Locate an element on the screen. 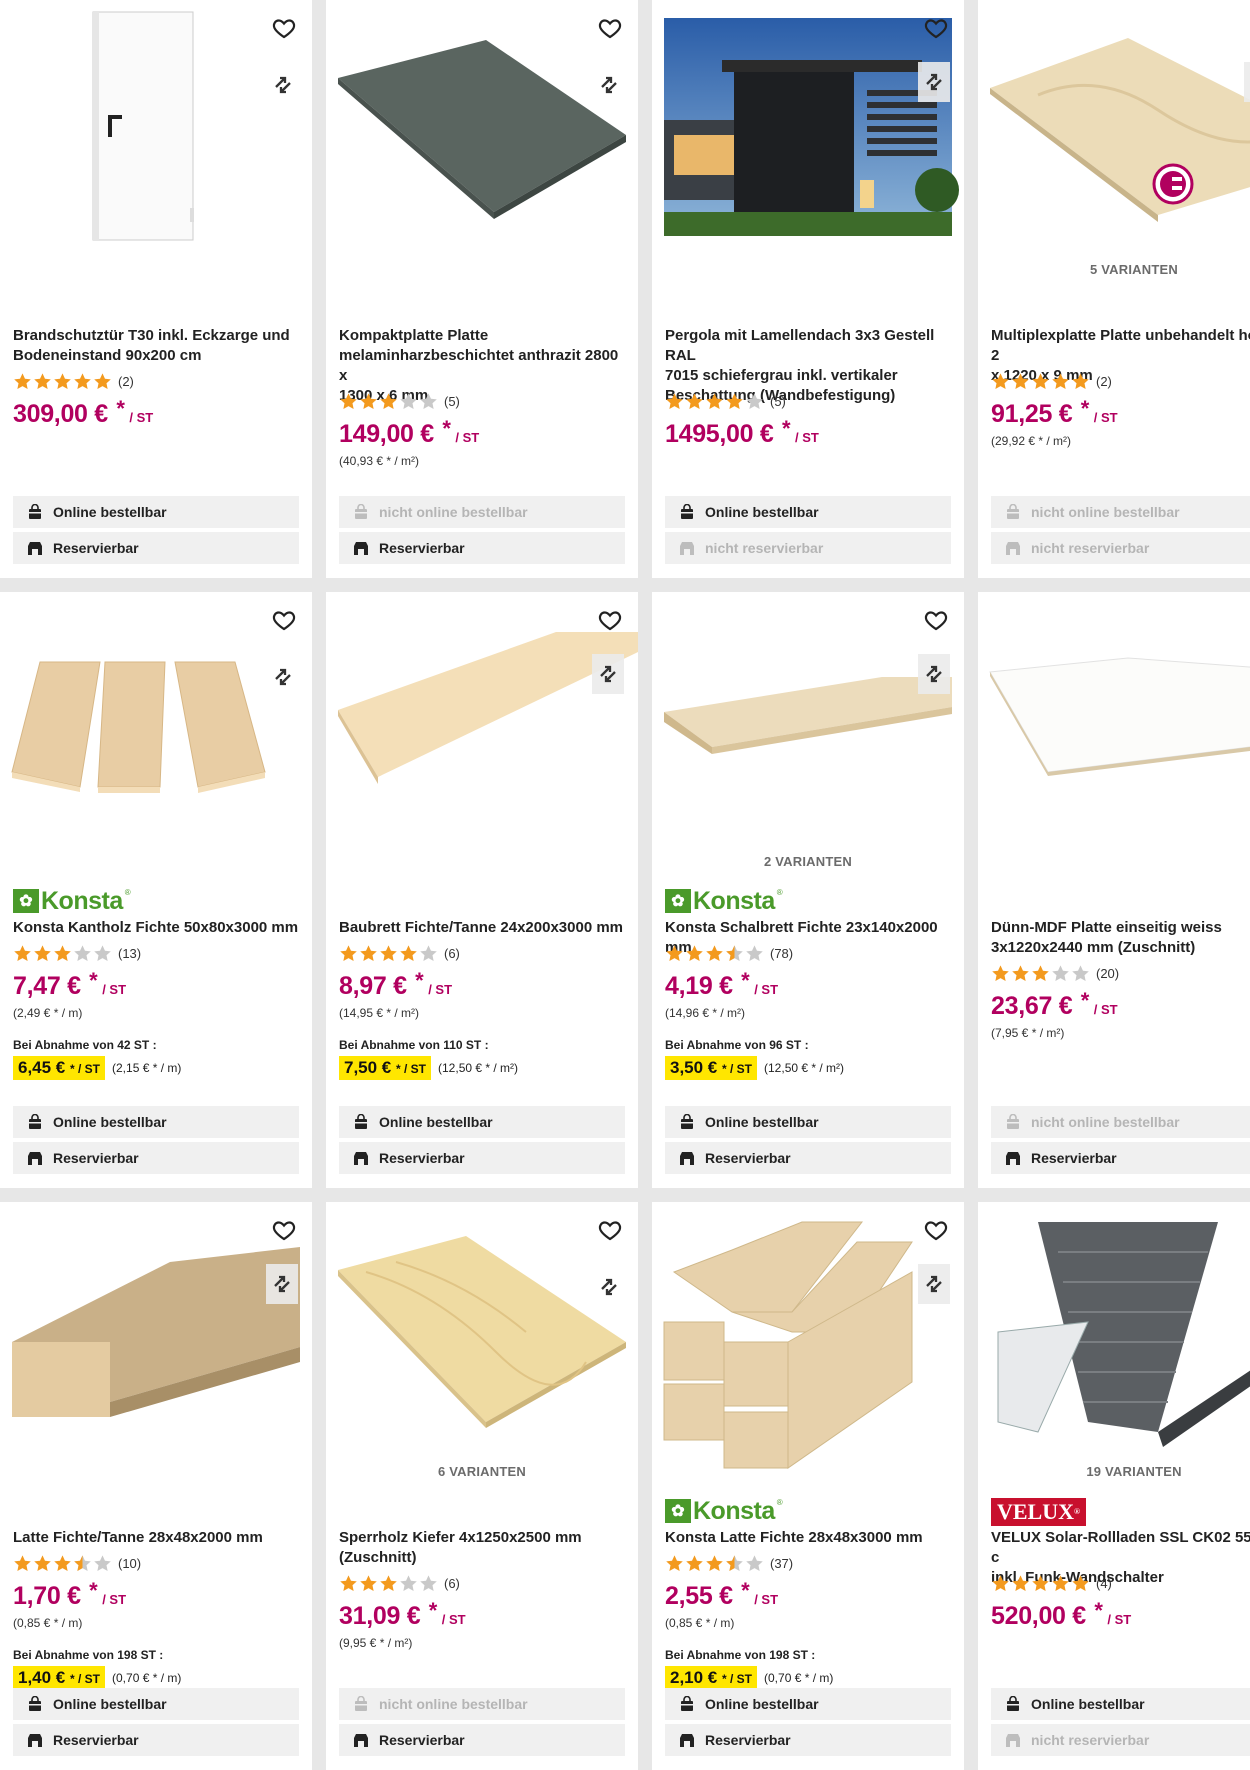 The width and height of the screenshot is (1250, 1770). rating: (4) is located at coordinates (1051, 1583).